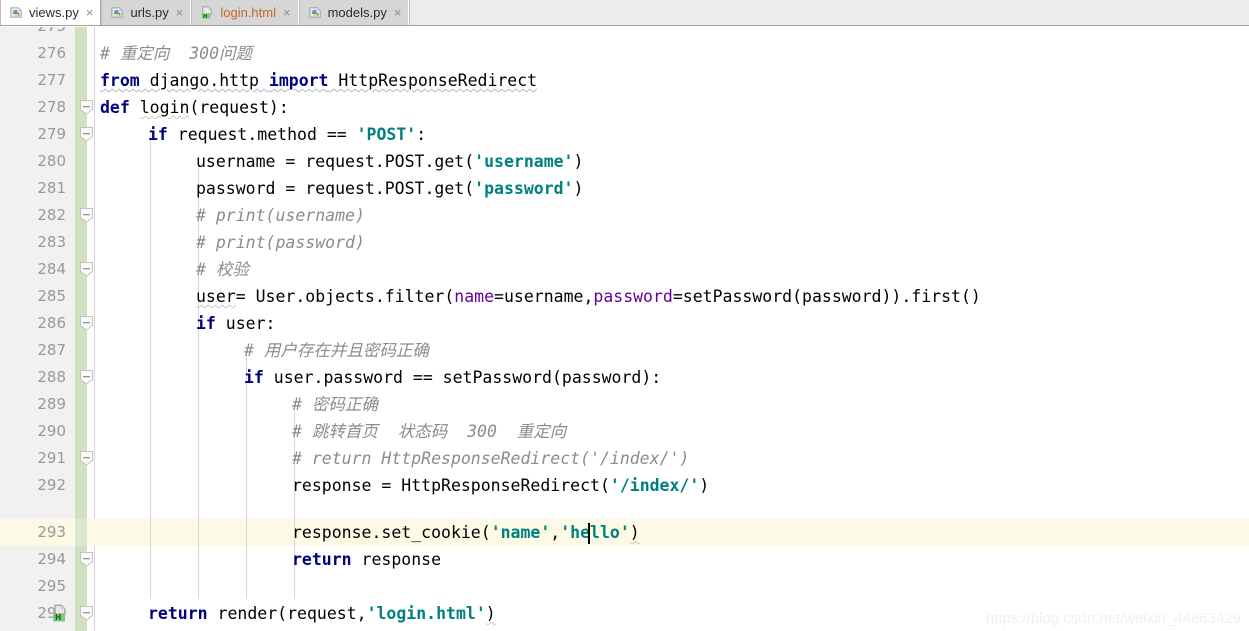 Image resolution: width=1249 pixels, height=631 pixels. Describe the element at coordinates (51, 269) in the screenshot. I see `line-number: 284` at that location.